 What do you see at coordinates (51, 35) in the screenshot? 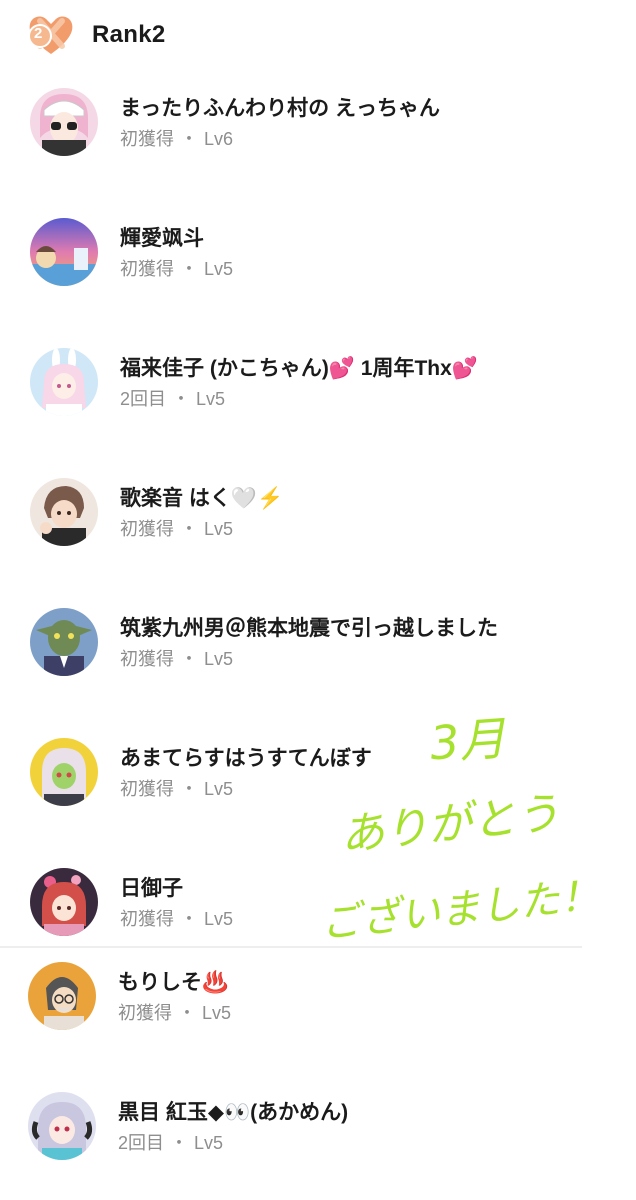
I see `rank-badge-icon: 2` at bounding box center [51, 35].